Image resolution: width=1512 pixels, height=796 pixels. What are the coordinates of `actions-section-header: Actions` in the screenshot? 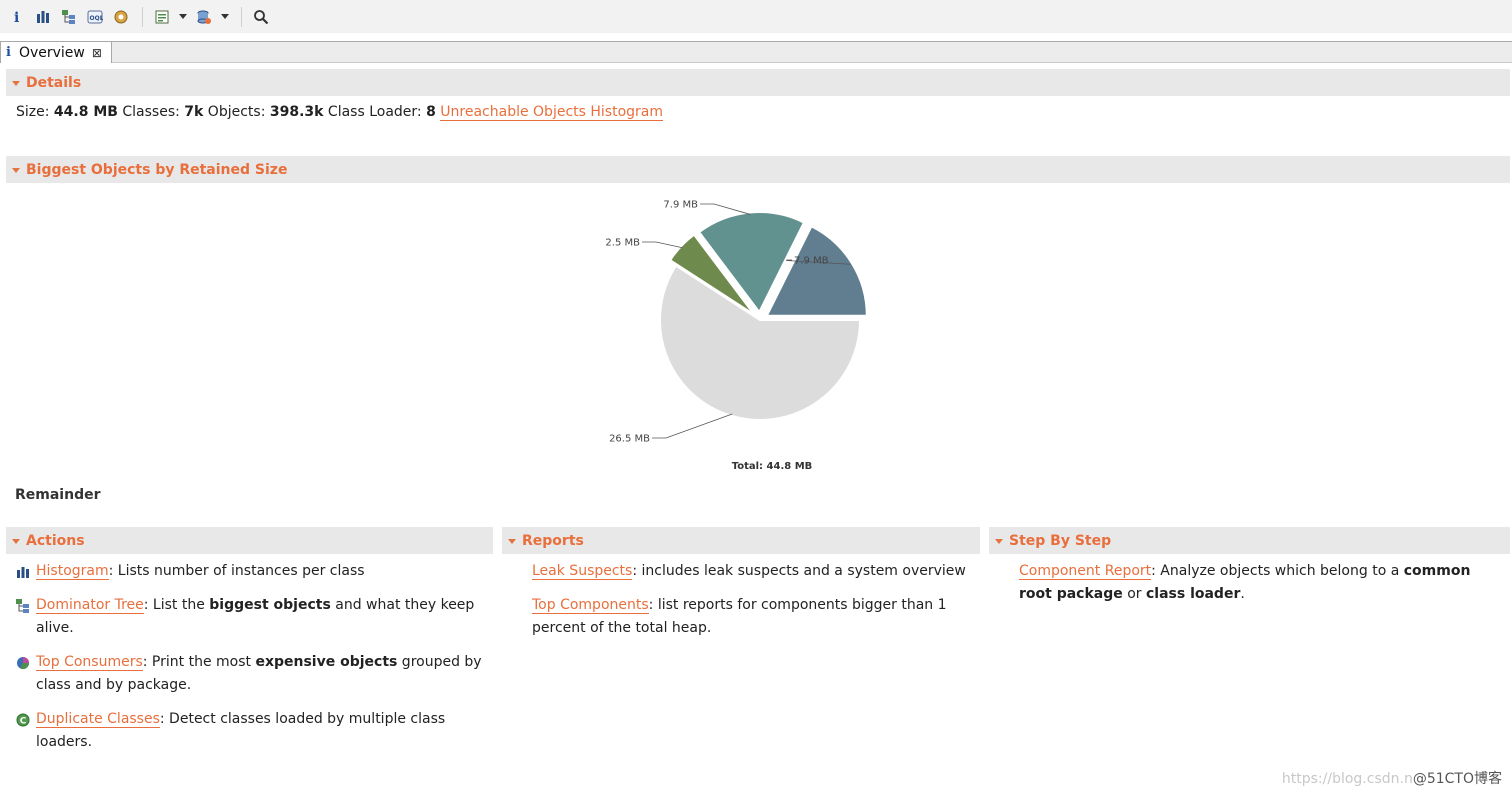 It's located at (249, 540).